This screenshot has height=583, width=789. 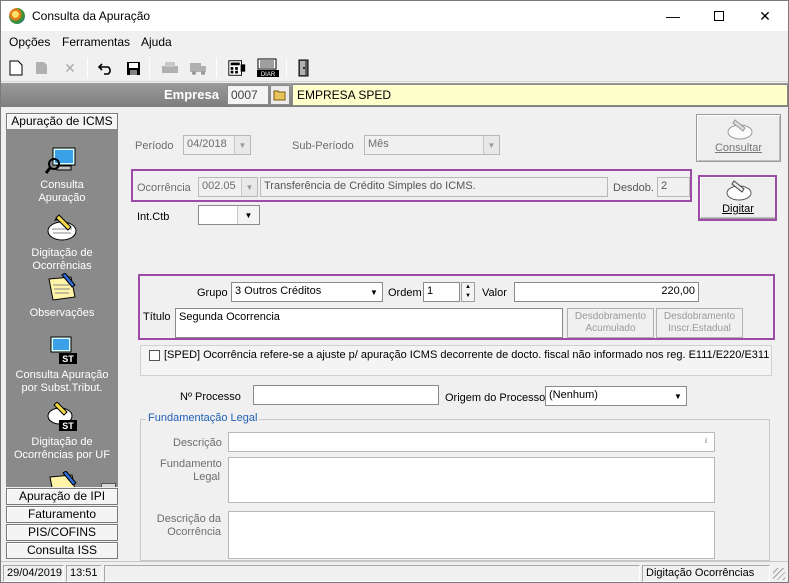 What do you see at coordinates (16, 68) in the screenshot?
I see `new-file-icon` at bounding box center [16, 68].